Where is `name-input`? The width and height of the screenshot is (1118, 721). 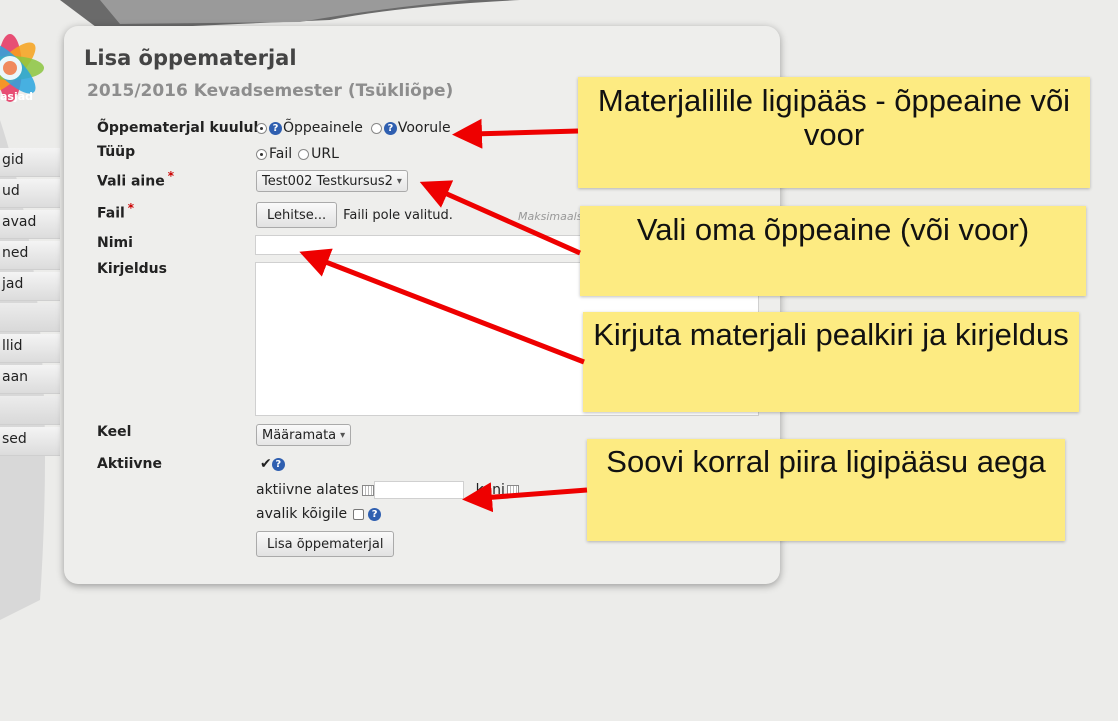 name-input is located at coordinates (420, 245).